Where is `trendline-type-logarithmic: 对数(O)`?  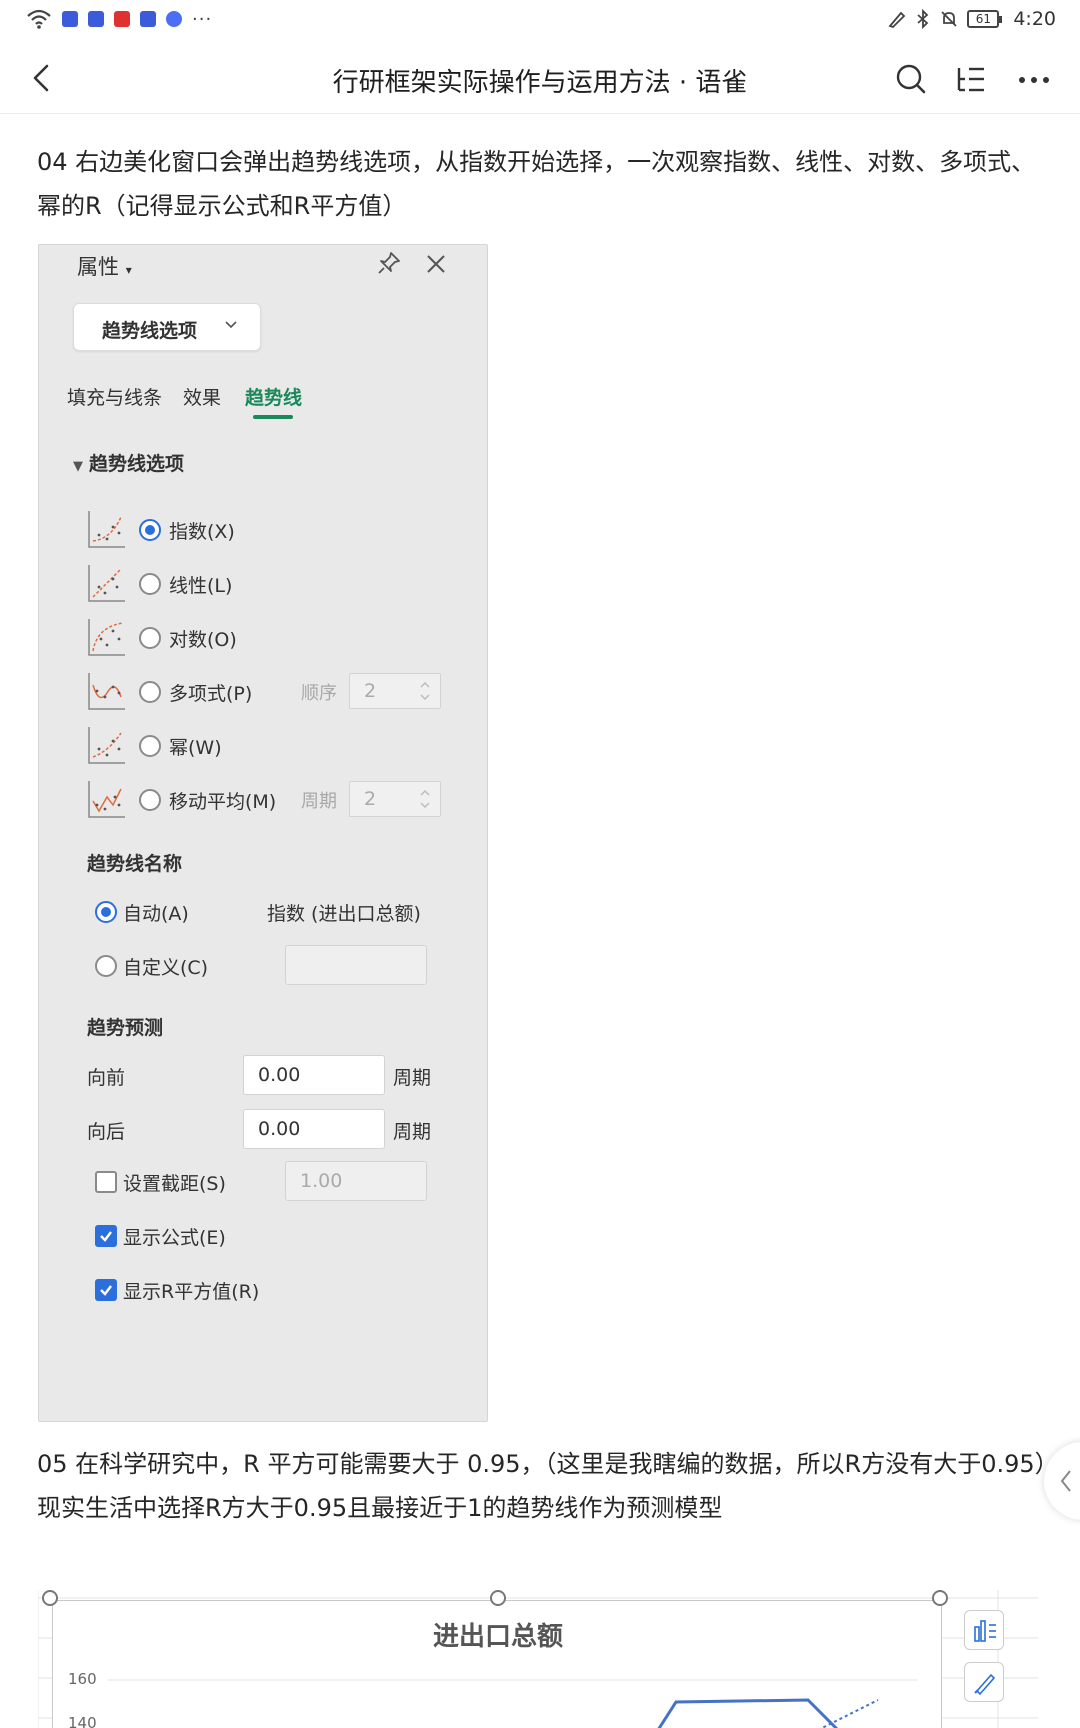 trendline-type-logarithmic: 对数(O) is located at coordinates (277, 639).